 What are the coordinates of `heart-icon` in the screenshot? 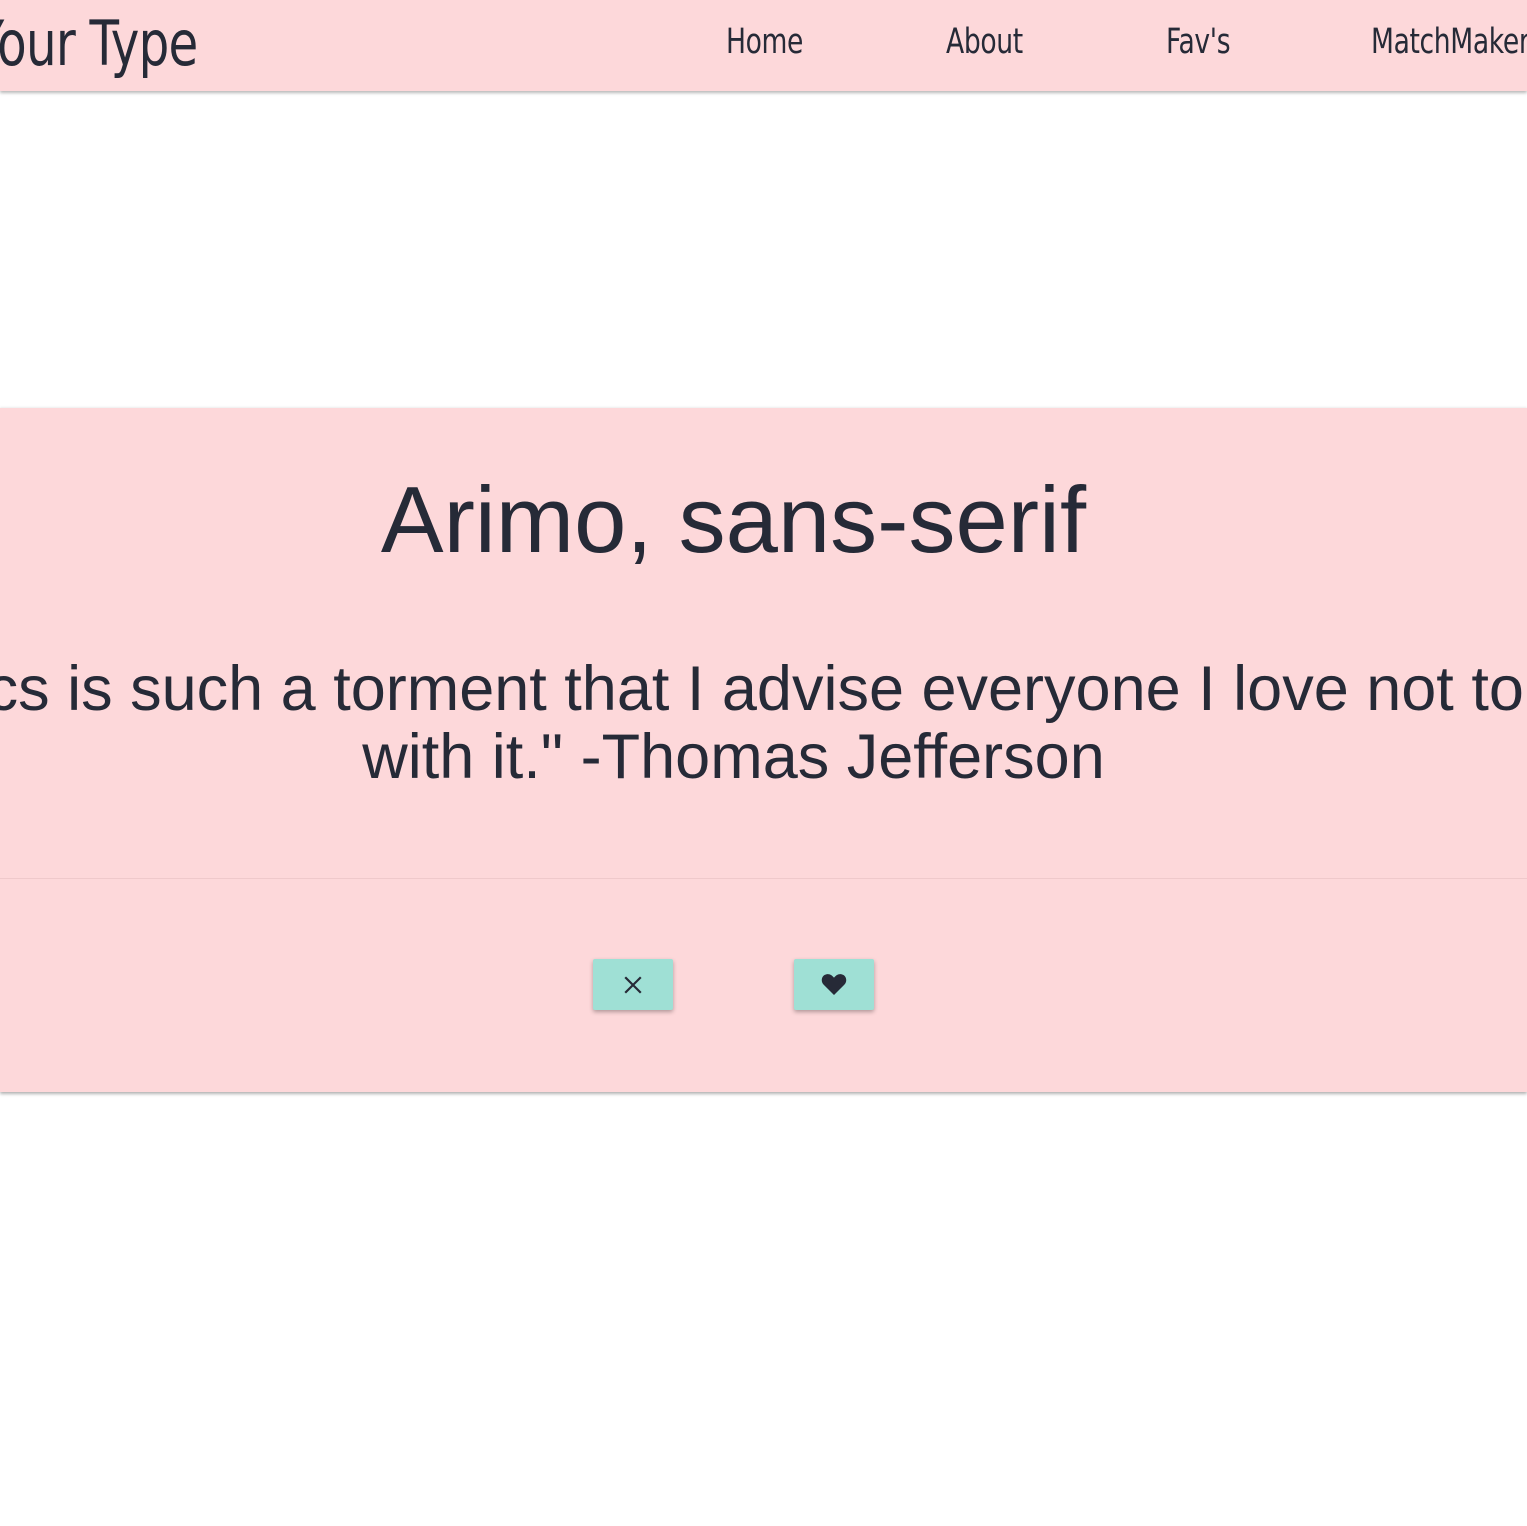 It's located at (834, 984).